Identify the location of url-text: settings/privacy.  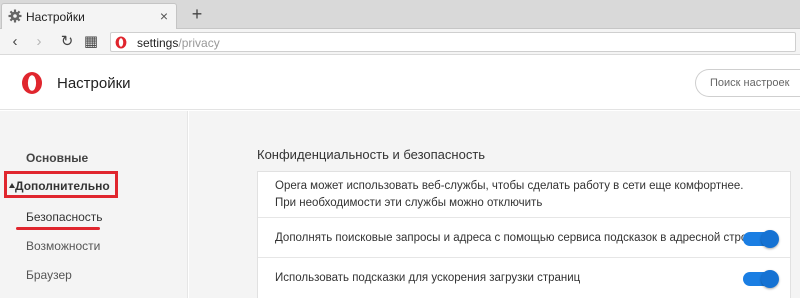
(178, 43).